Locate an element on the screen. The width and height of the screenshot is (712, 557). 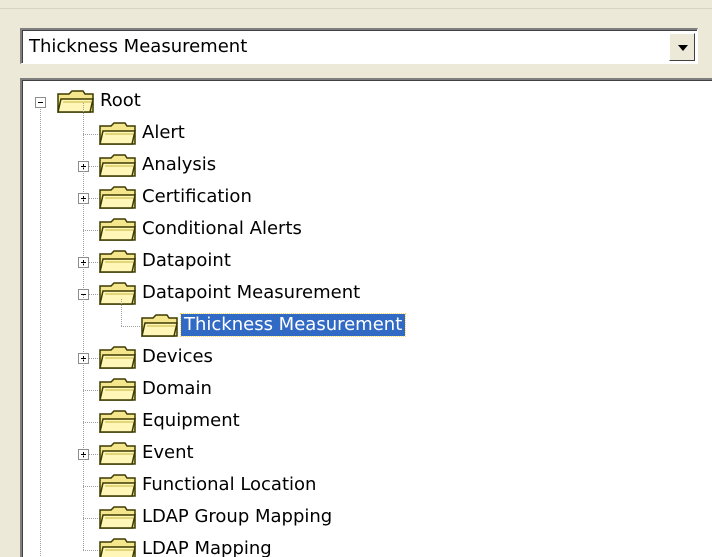
tree-node-label: Analysis is located at coordinates (179, 164).